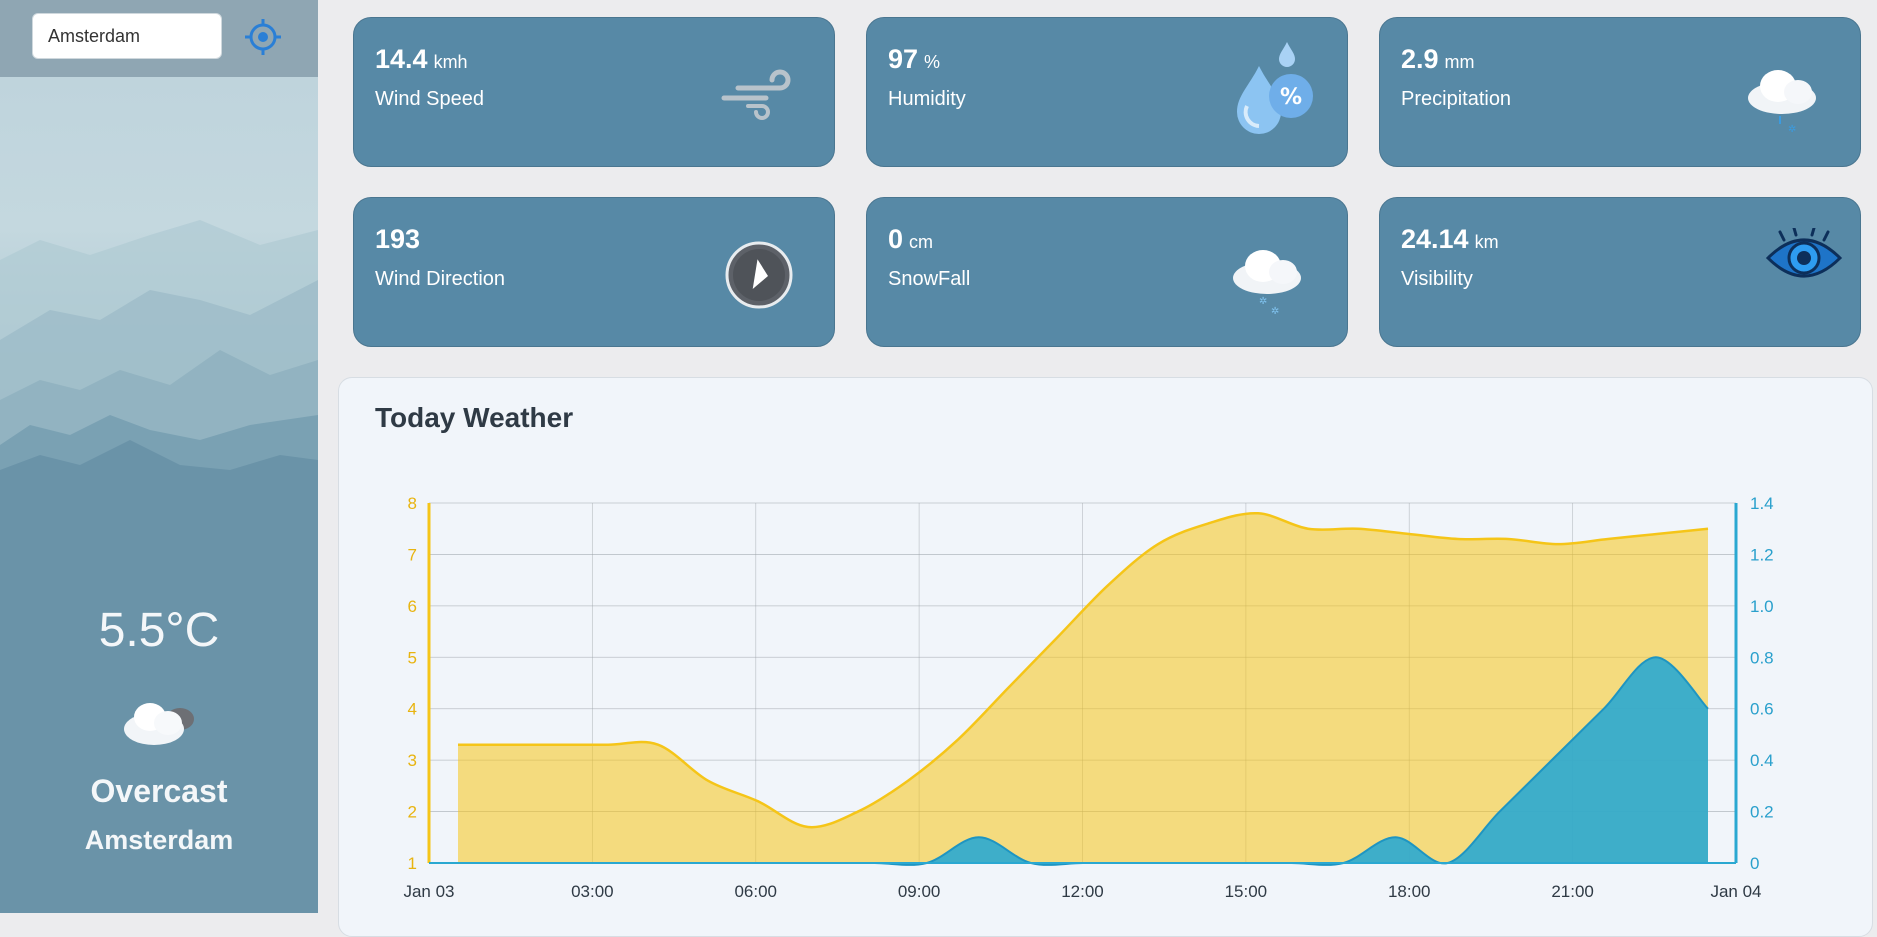 The image size is (1877, 937). What do you see at coordinates (594, 92) in the screenshot?
I see `wind-speed-card: 14.4 kmh Wind Speed` at bounding box center [594, 92].